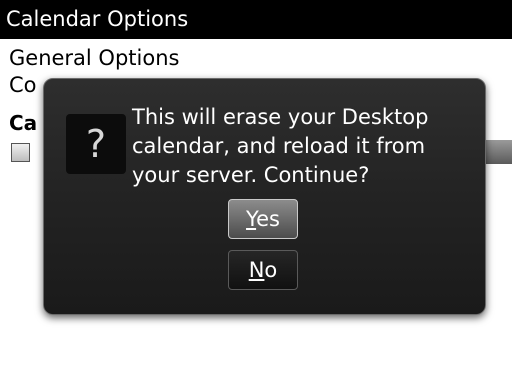 This screenshot has height=391, width=512. Describe the element at coordinates (271, 270) in the screenshot. I see `no-label-rest: o` at that location.